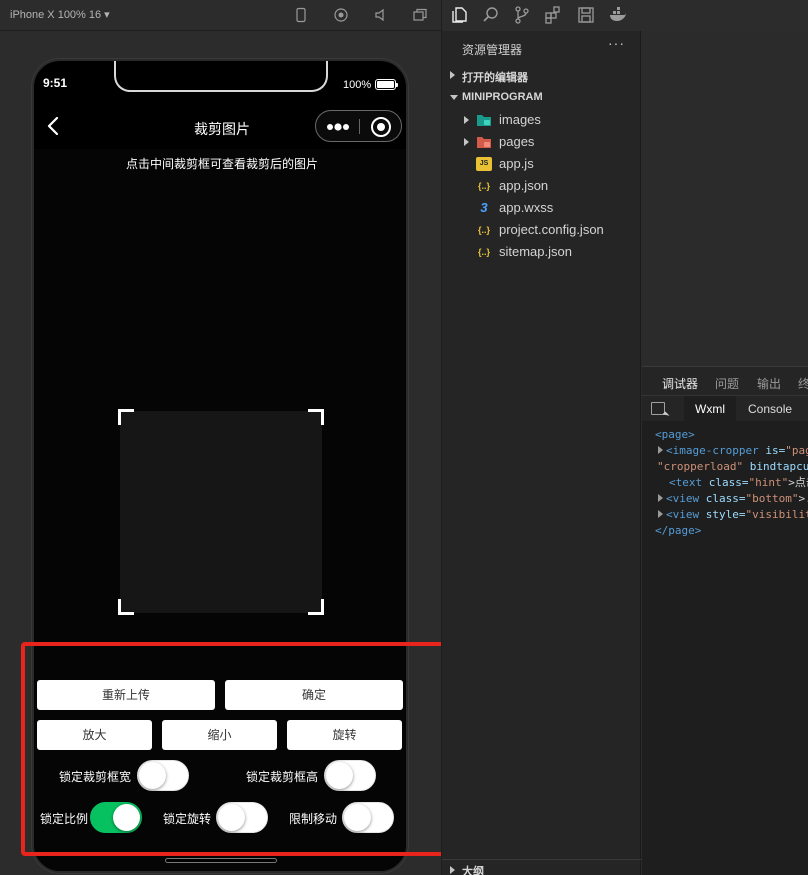  Describe the element at coordinates (221, 512) in the screenshot. I see `crop-frame` at that location.